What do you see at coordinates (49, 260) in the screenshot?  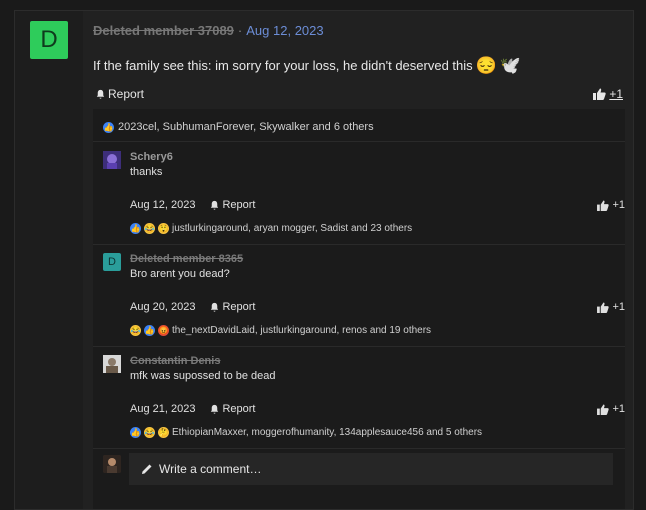 I see `post-author-column: D` at bounding box center [49, 260].